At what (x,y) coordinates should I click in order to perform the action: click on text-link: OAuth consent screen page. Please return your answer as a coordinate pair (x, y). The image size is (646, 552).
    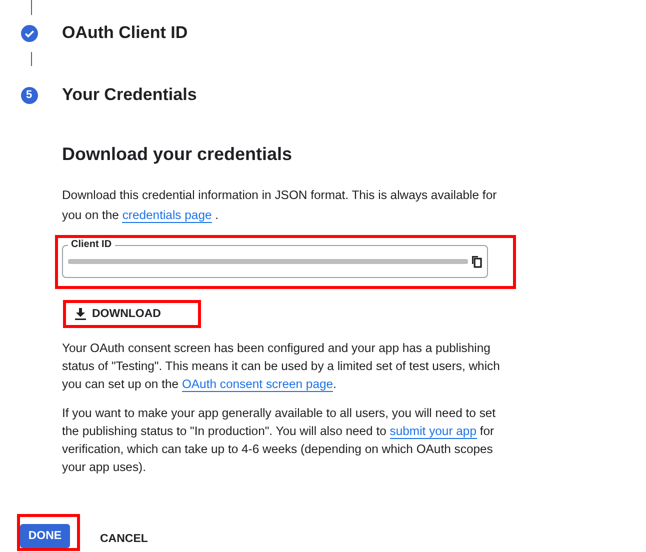
    Looking at the image, I should click on (258, 384).